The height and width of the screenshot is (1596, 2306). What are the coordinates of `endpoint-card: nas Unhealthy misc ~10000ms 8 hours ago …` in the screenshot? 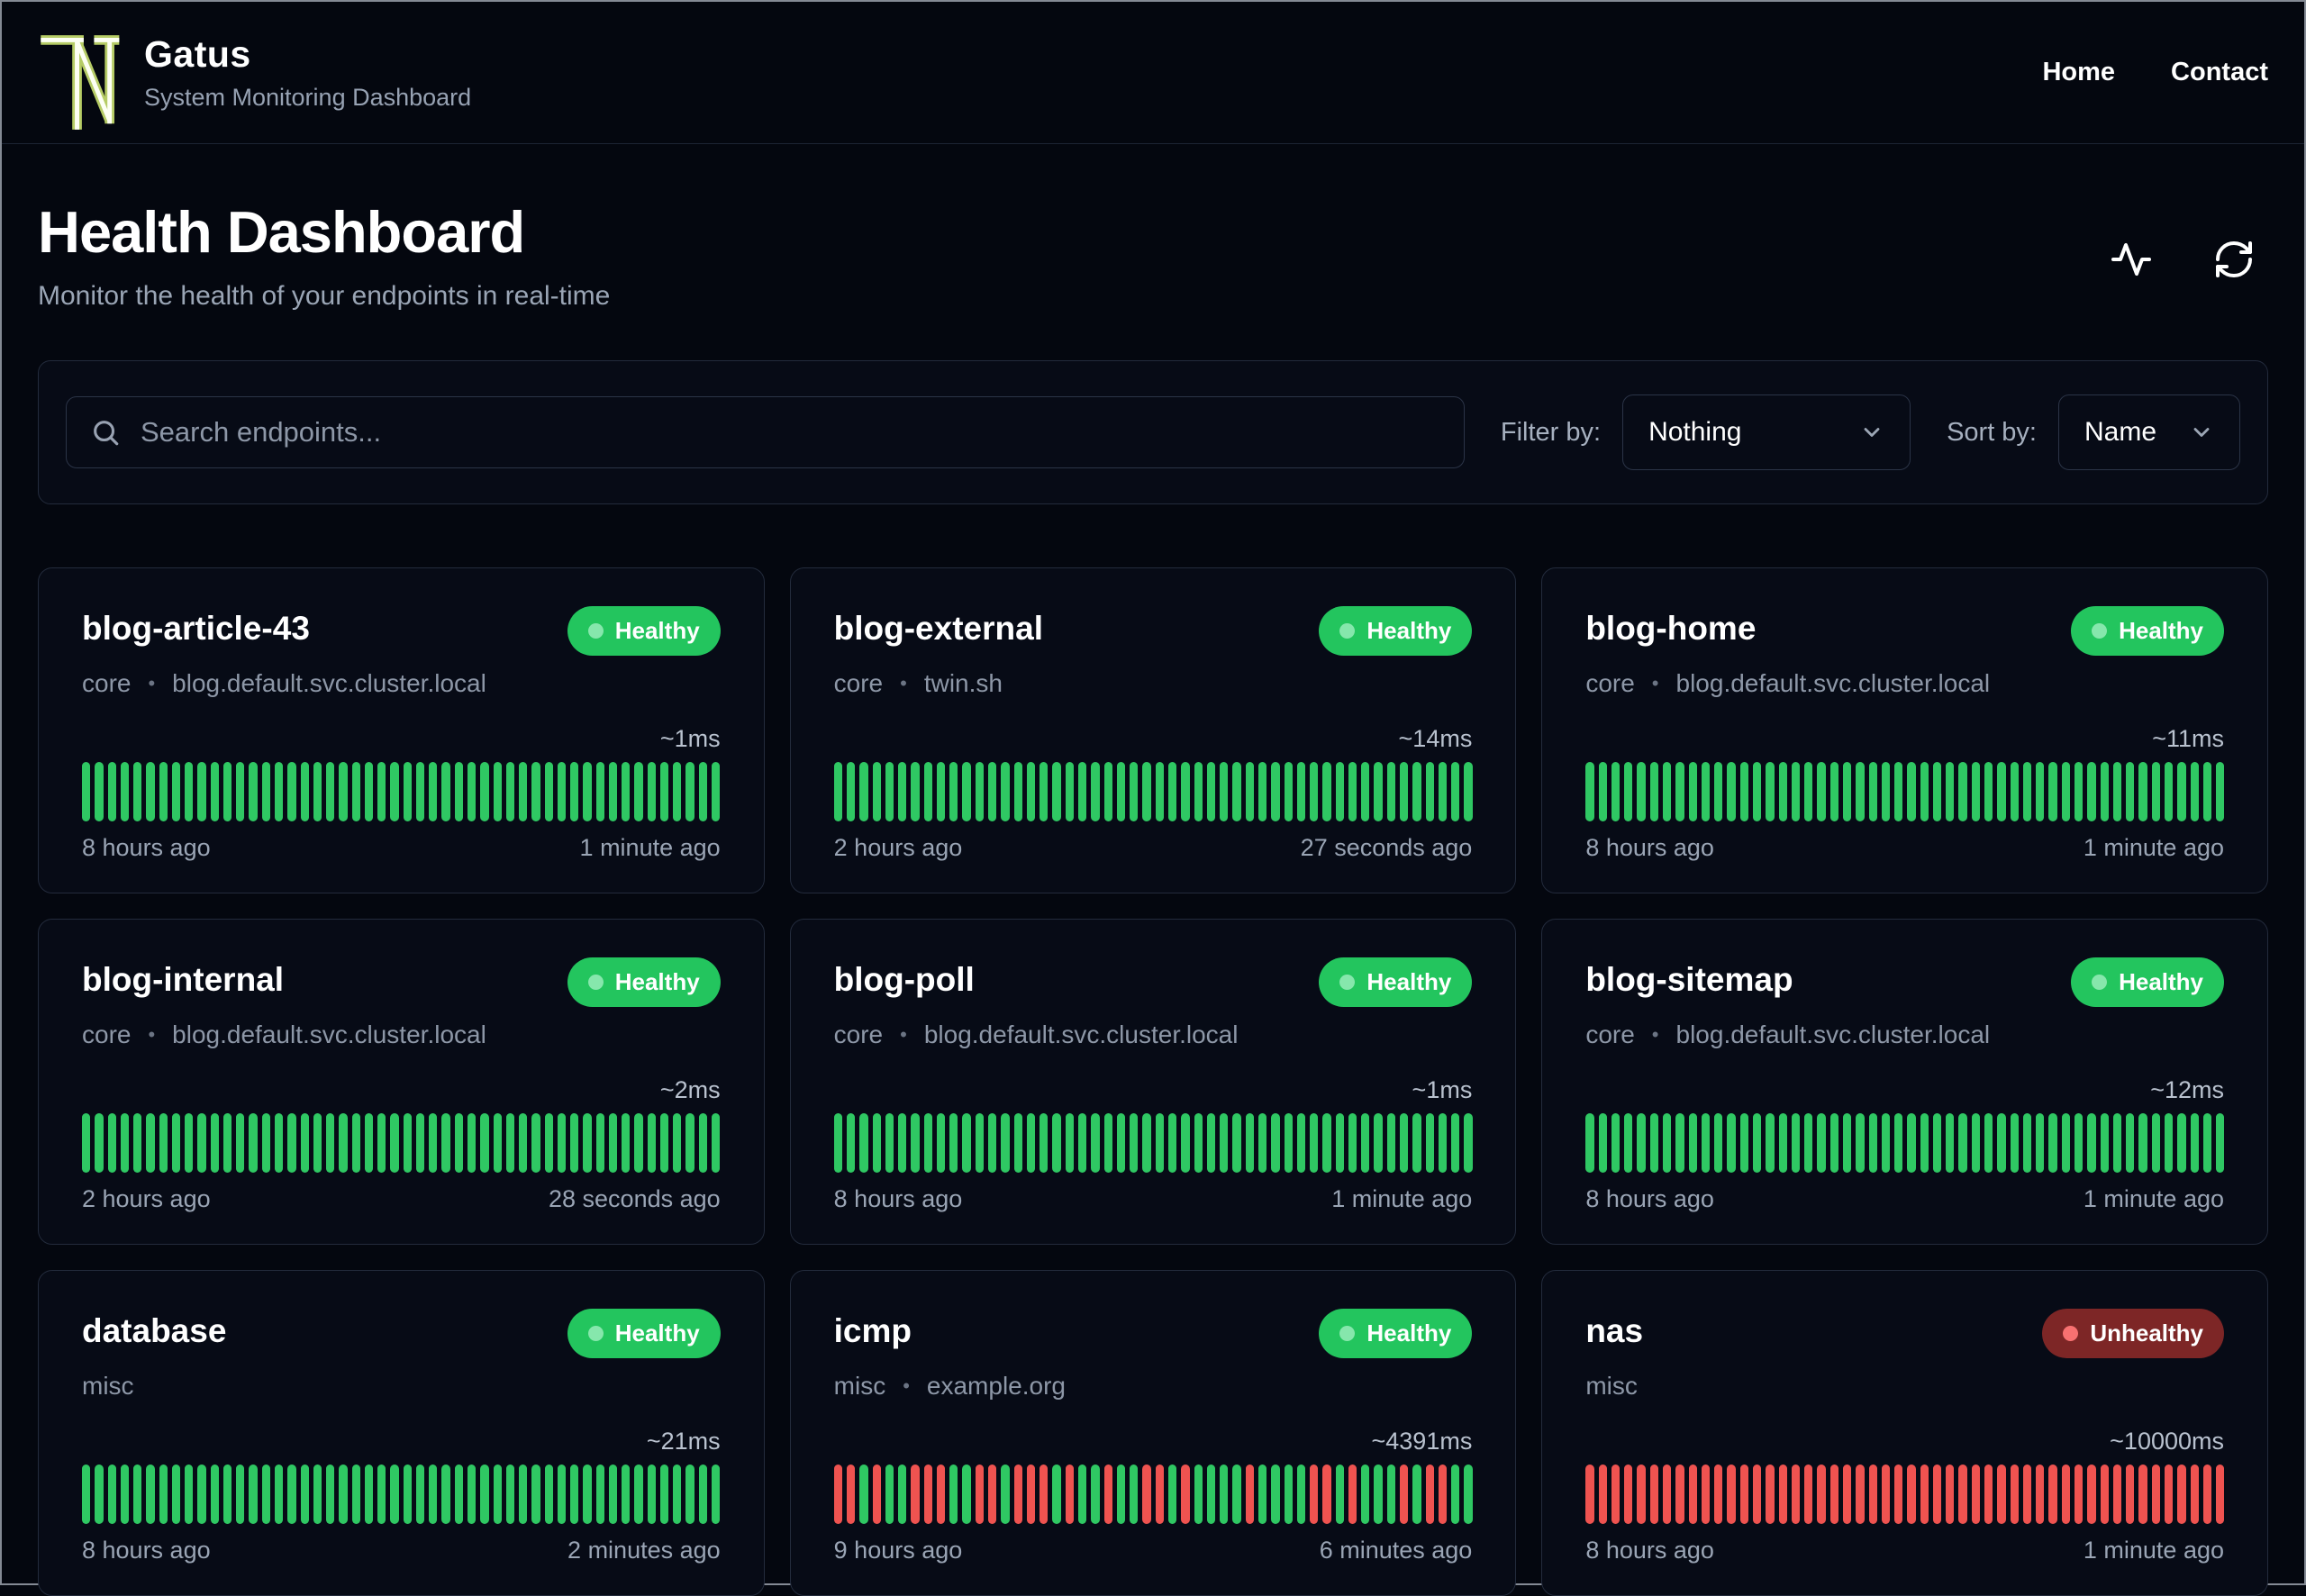 It's located at (1904, 1433).